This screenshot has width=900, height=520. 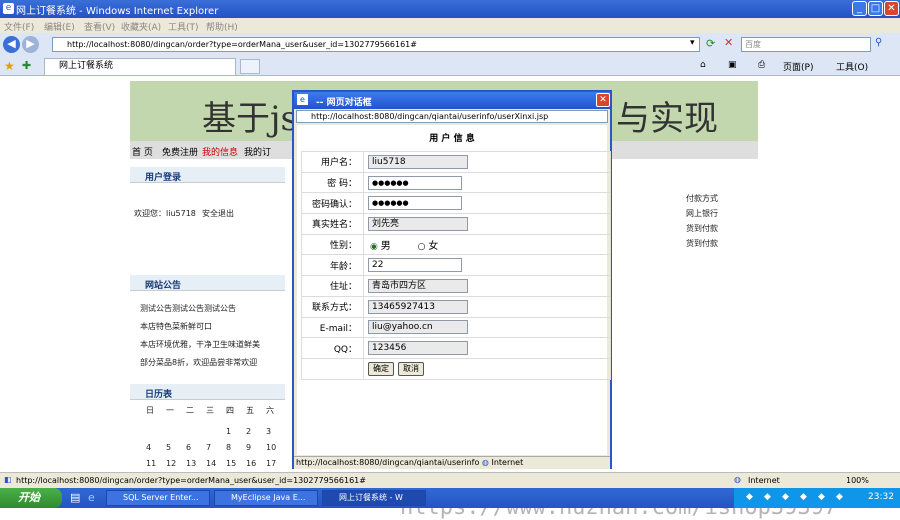 What do you see at coordinates (268, 431) in the screenshot?
I see `calendar-day: 3` at bounding box center [268, 431].